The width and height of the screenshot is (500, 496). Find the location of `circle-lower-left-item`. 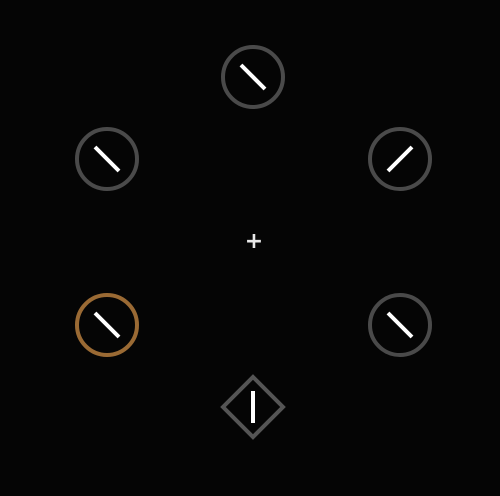

circle-lower-left-item is located at coordinates (107, 325).